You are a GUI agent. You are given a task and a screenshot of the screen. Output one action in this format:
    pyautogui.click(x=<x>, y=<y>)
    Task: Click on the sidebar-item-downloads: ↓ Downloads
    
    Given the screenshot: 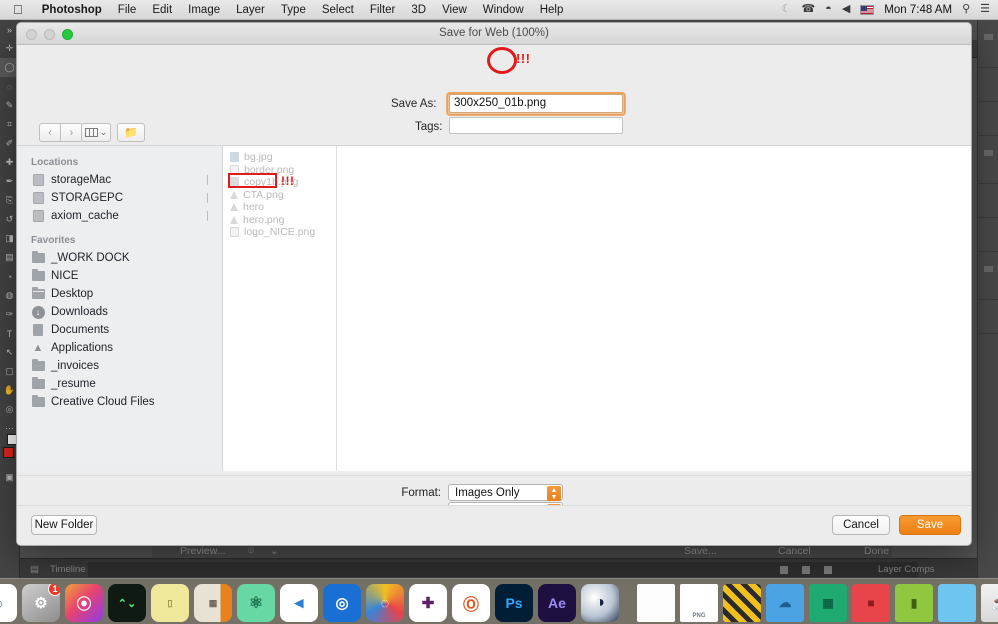 What is the action you would take?
    pyautogui.click(x=119, y=312)
    